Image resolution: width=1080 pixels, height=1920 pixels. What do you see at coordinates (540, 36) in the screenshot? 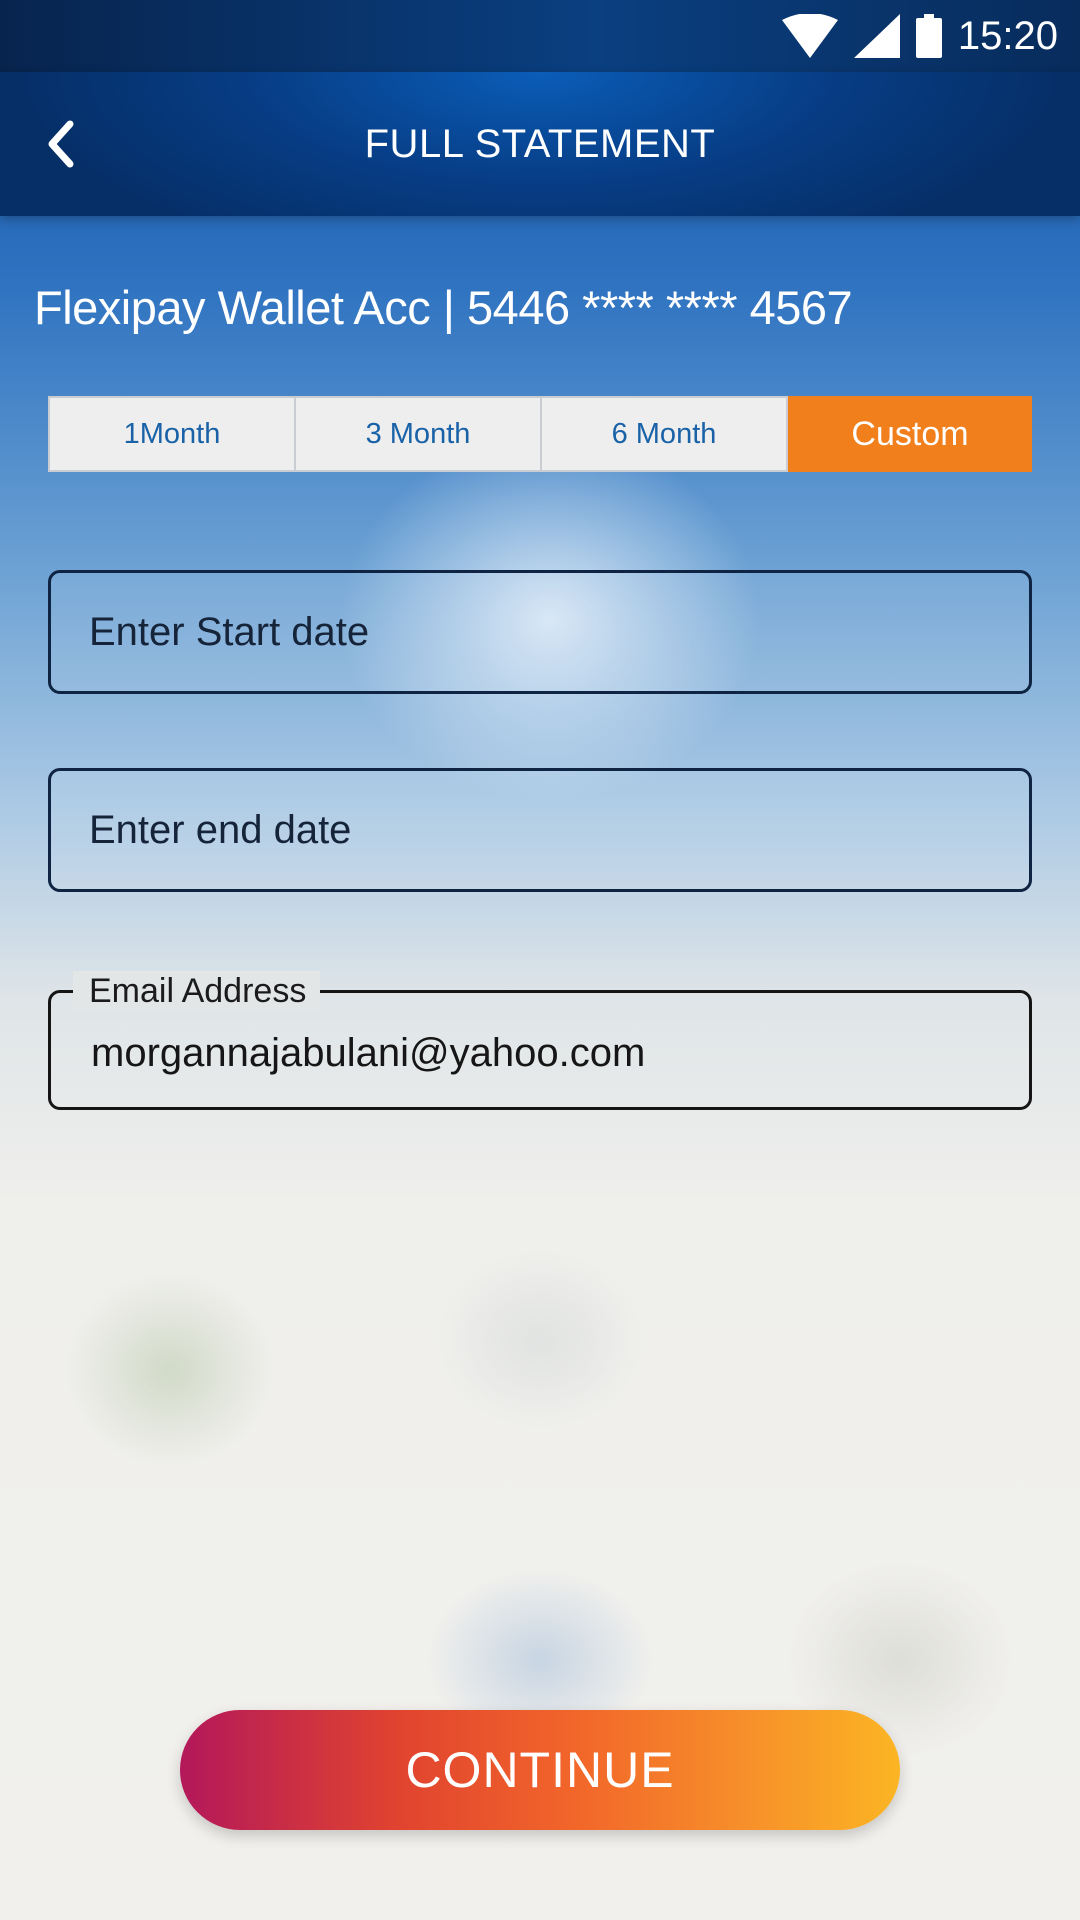
I see `status-bar: 15:20` at bounding box center [540, 36].